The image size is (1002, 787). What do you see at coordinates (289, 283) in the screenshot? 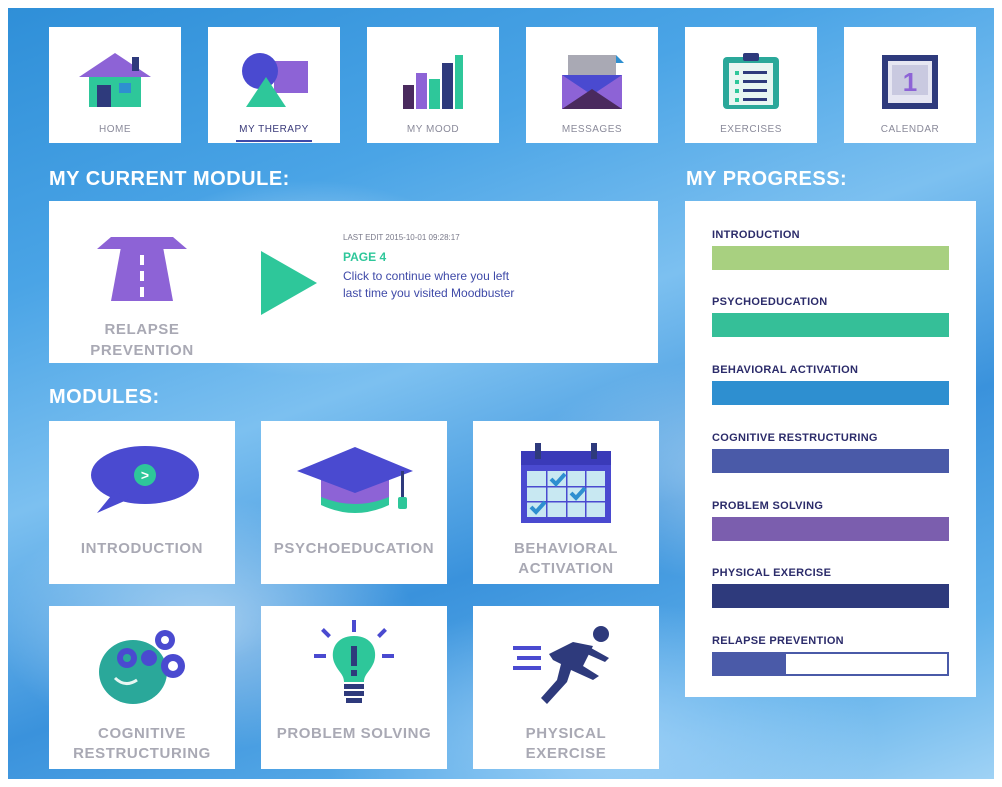
I see `play-icon` at bounding box center [289, 283].